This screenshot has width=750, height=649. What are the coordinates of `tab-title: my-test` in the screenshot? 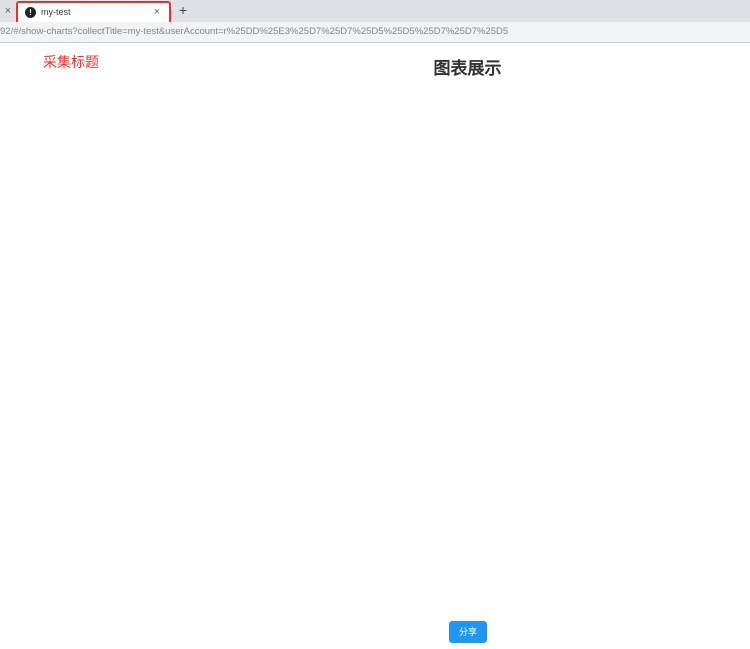 It's located at (56, 12).